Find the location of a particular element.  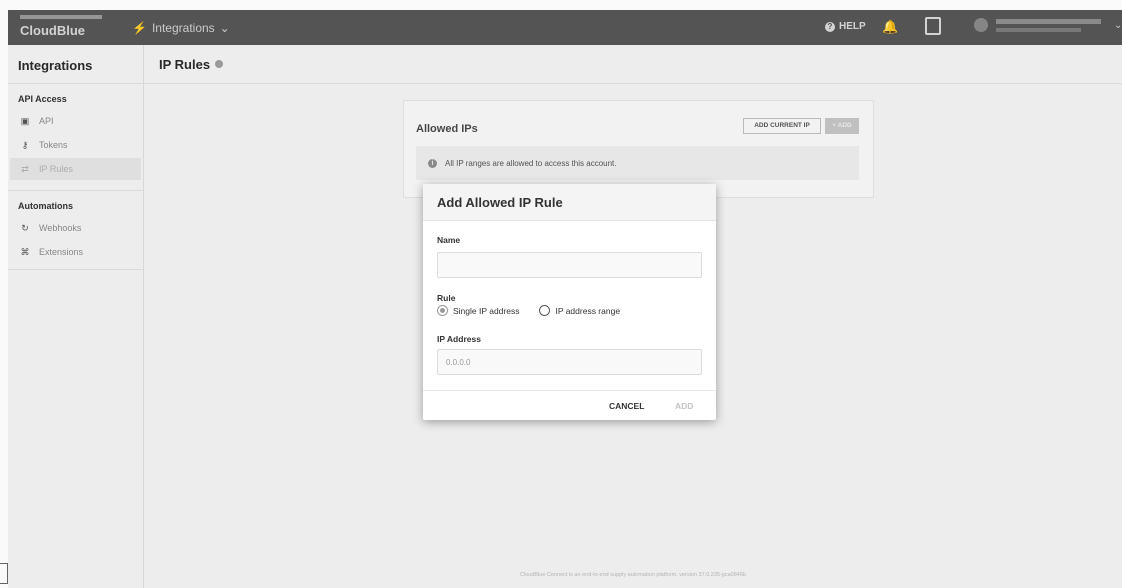

ip-address-label: IP Address is located at coordinates (459, 339).